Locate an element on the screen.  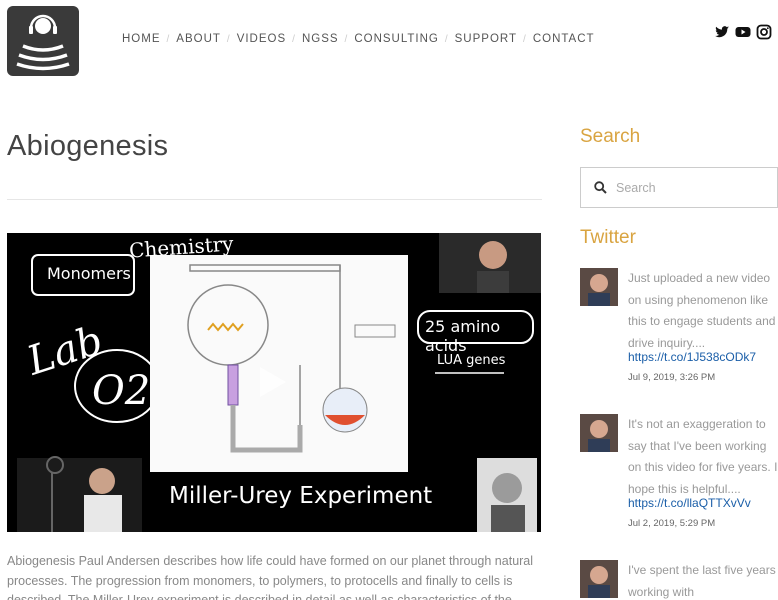
video-caption: Miller-Urey Experiment is located at coordinates (301, 496).